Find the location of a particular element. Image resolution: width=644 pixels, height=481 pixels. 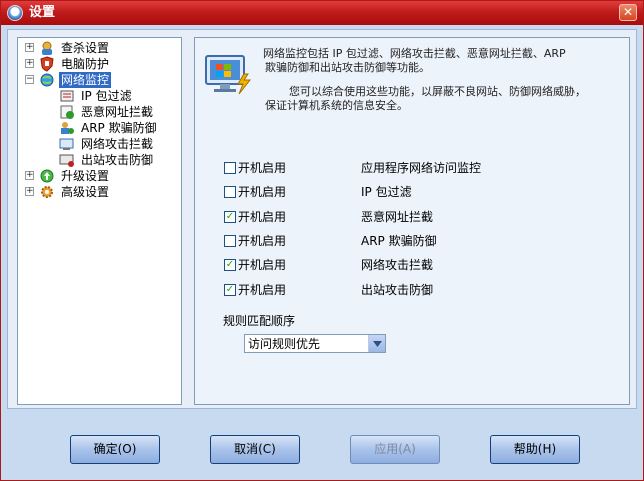

ip-filter-icon is located at coordinates (67, 96).